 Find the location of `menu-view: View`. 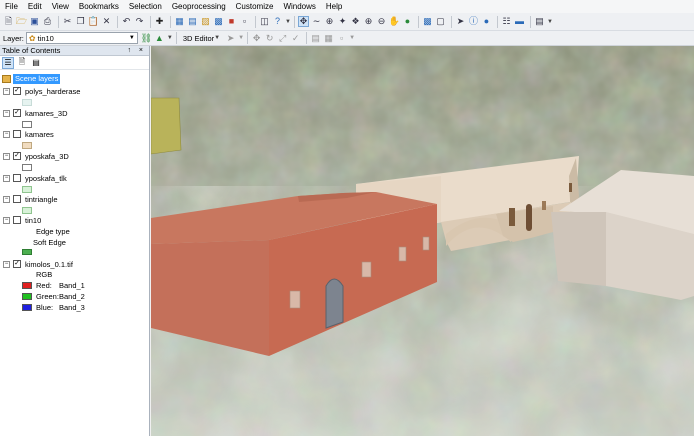

menu-view: View is located at coordinates (60, 6).